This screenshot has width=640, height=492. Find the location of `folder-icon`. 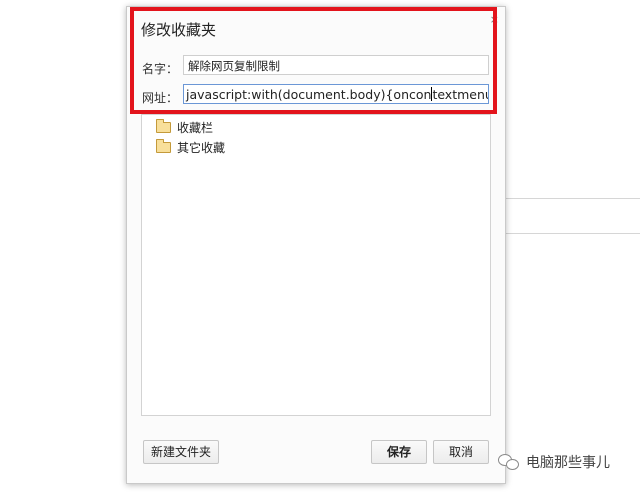

folder-icon is located at coordinates (163, 146).